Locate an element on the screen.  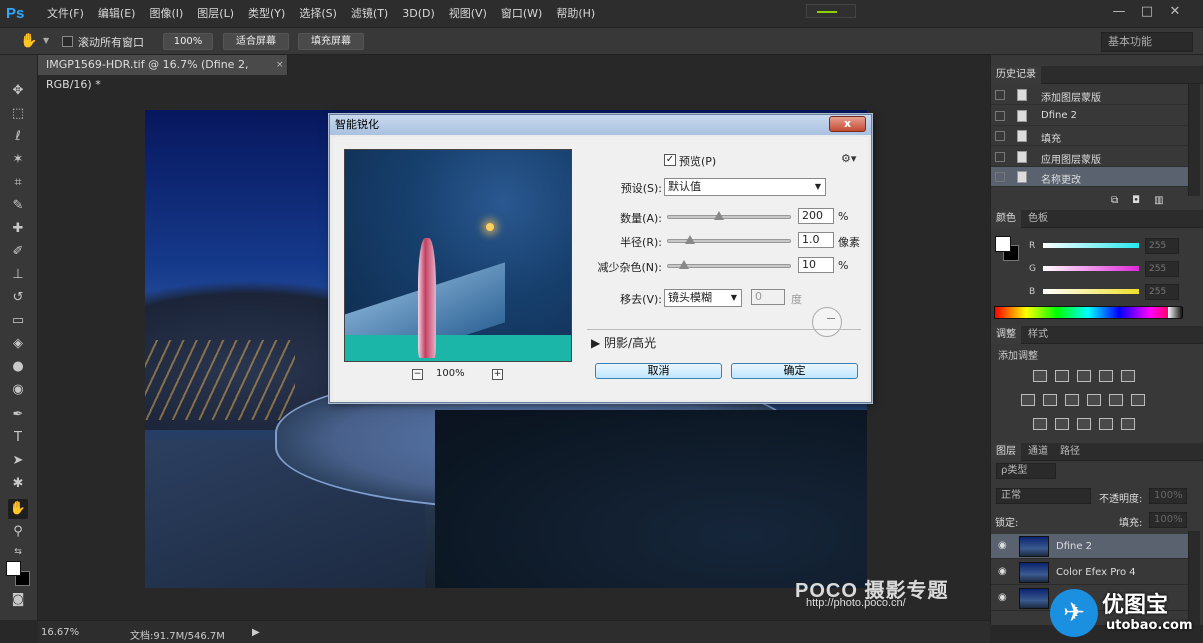
history-item: 应用图层蒙版 is located at coordinates (1089, 157).